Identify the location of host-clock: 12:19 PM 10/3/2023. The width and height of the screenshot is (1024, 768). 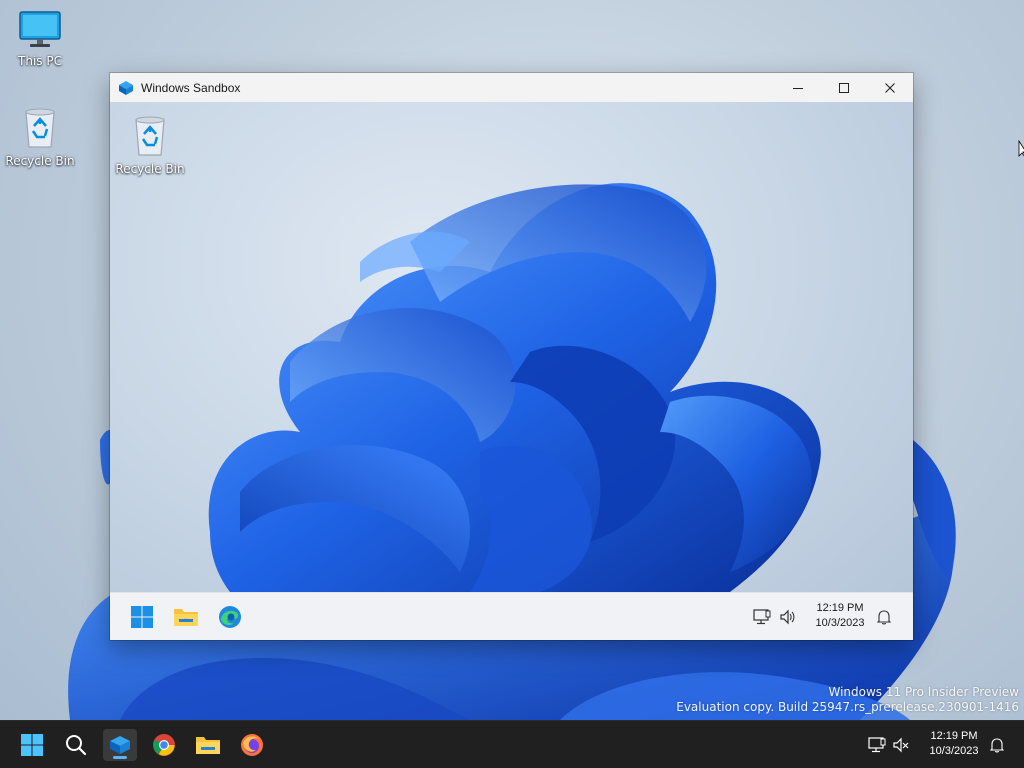
(954, 744).